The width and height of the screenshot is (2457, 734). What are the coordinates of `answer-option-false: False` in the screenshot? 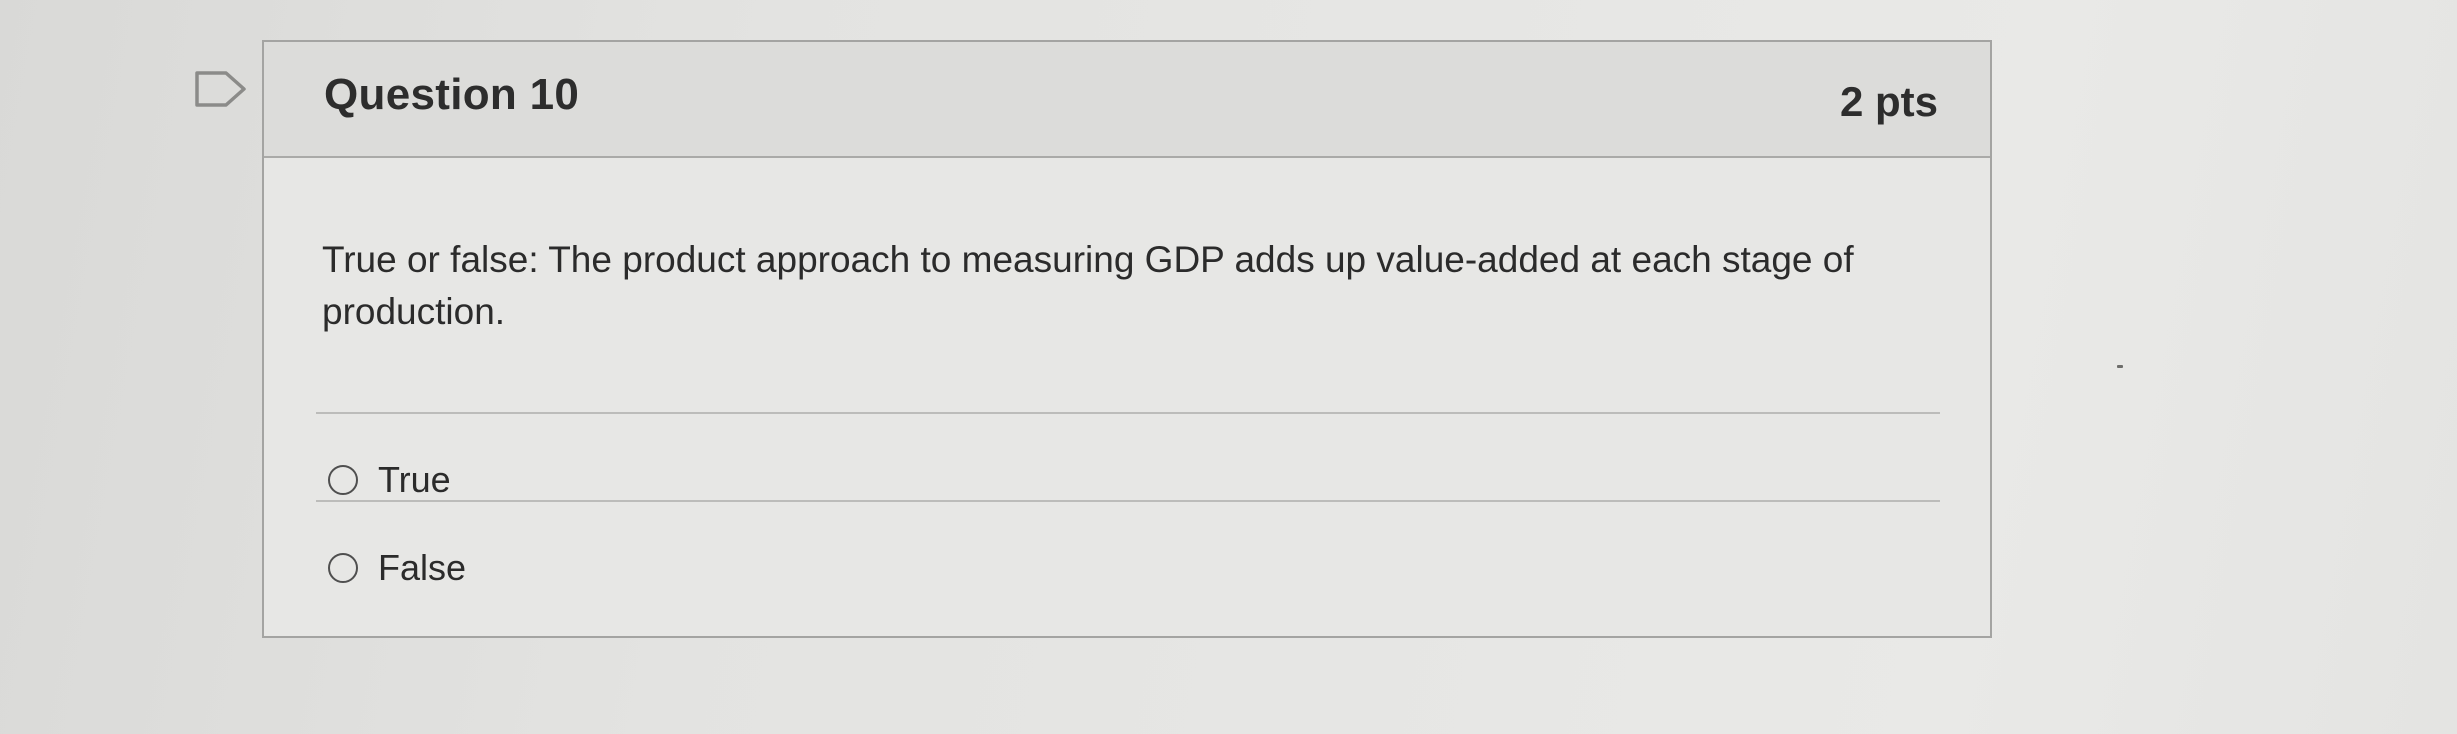 It's located at (397, 568).